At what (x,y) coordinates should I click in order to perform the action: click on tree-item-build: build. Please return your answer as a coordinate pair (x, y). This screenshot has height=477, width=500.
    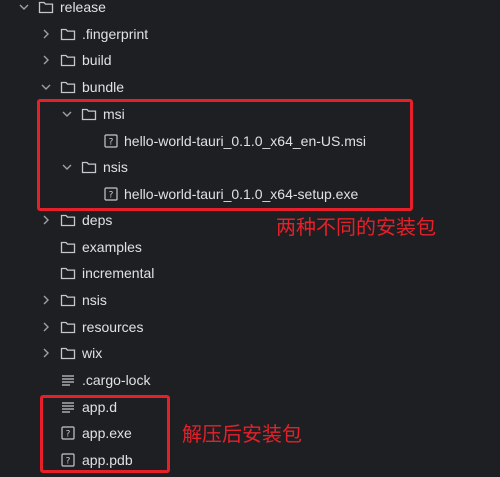
    Looking at the image, I should click on (250, 60).